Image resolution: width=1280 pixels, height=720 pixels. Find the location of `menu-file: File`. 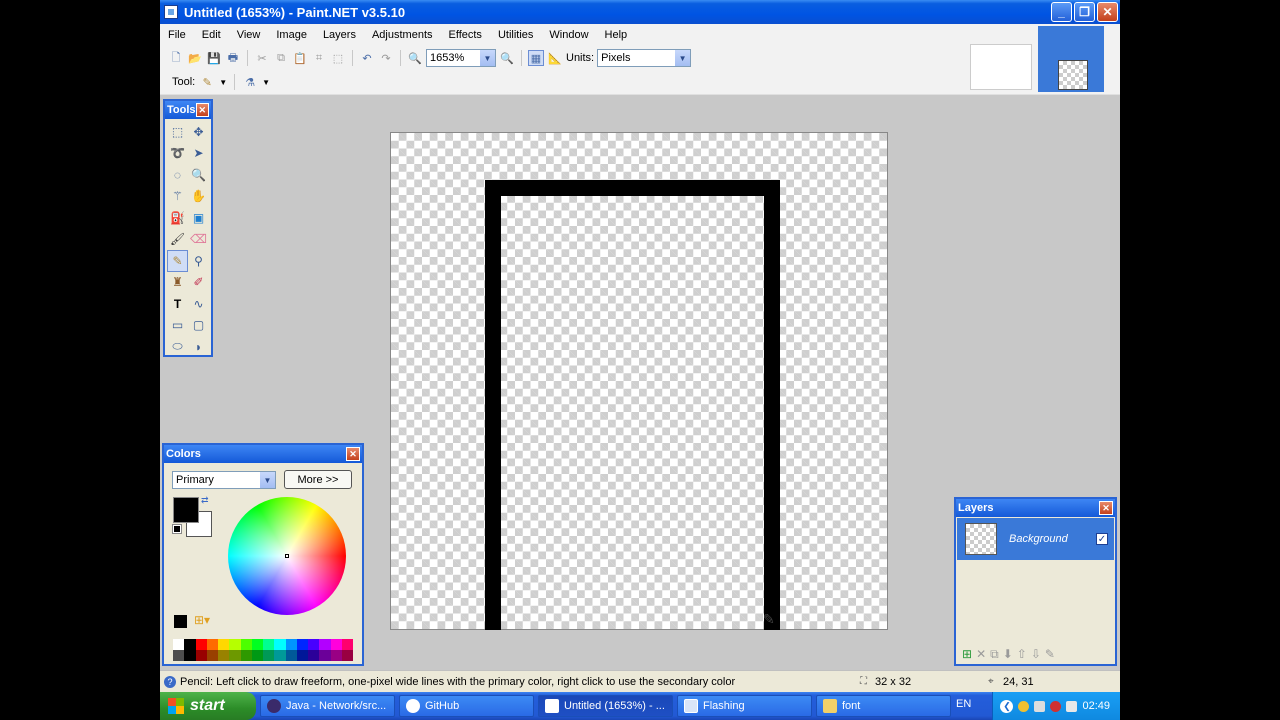

menu-file: File is located at coordinates (177, 35).